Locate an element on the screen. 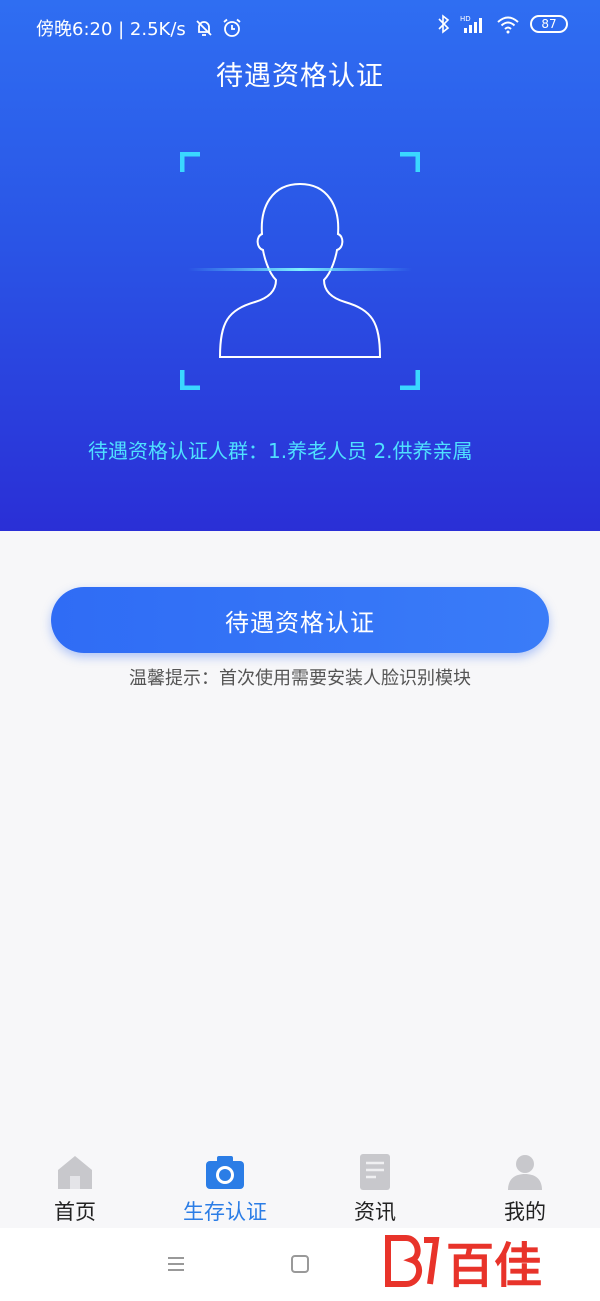 The width and height of the screenshot is (600, 1301). scan-line is located at coordinates (300, 269).